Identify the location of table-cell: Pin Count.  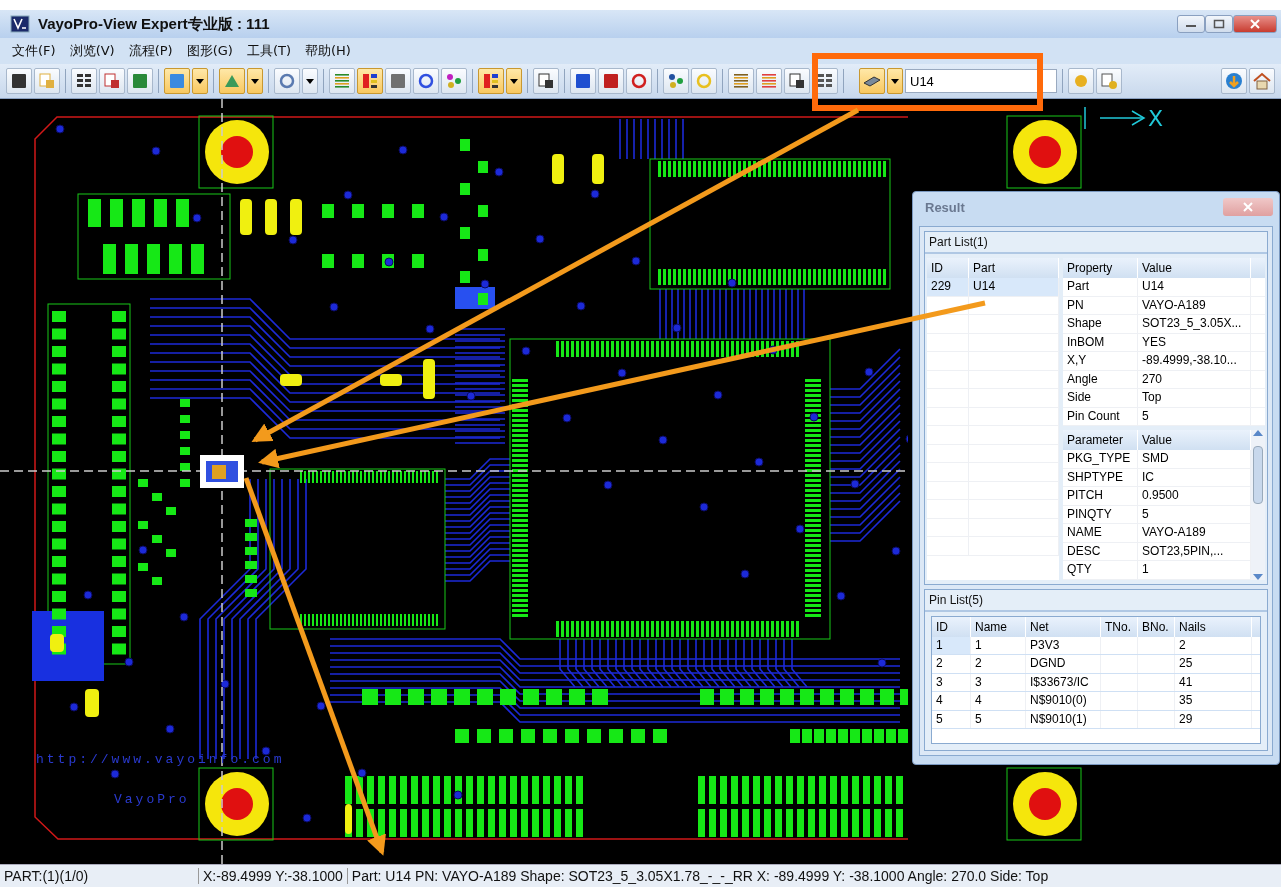
(1100, 416).